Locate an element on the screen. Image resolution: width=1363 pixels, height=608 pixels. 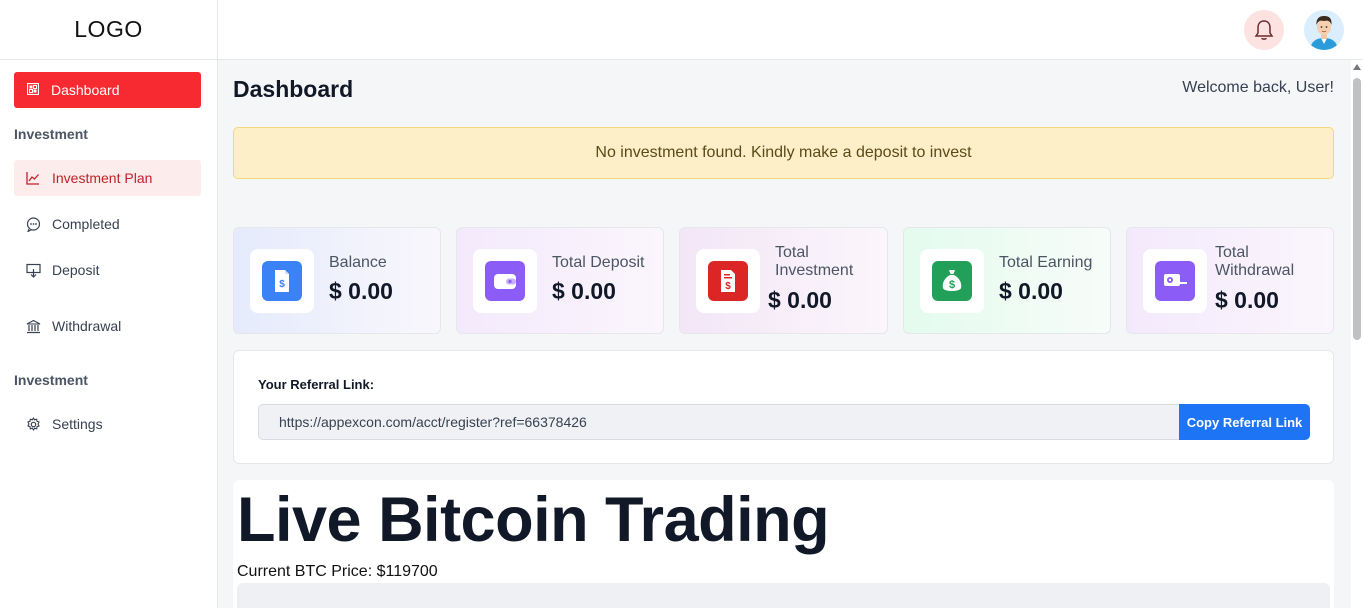
sidebar-item-label: Investment Plan is located at coordinates (102, 178).